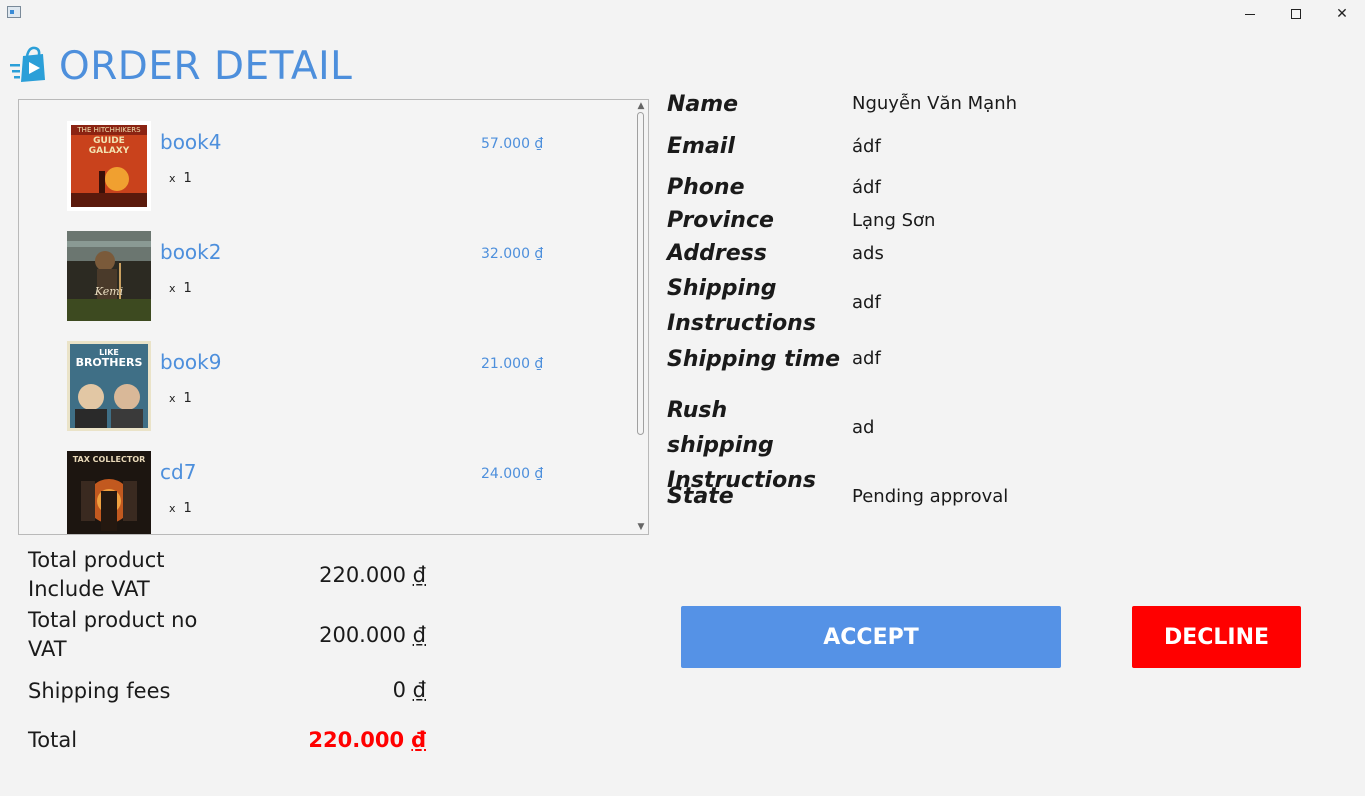 The image size is (1365, 796). What do you see at coordinates (325, 482) in the screenshot?
I see `list-item: TAX COLLECTOR cd7 24.000 ₫ x1` at bounding box center [325, 482].